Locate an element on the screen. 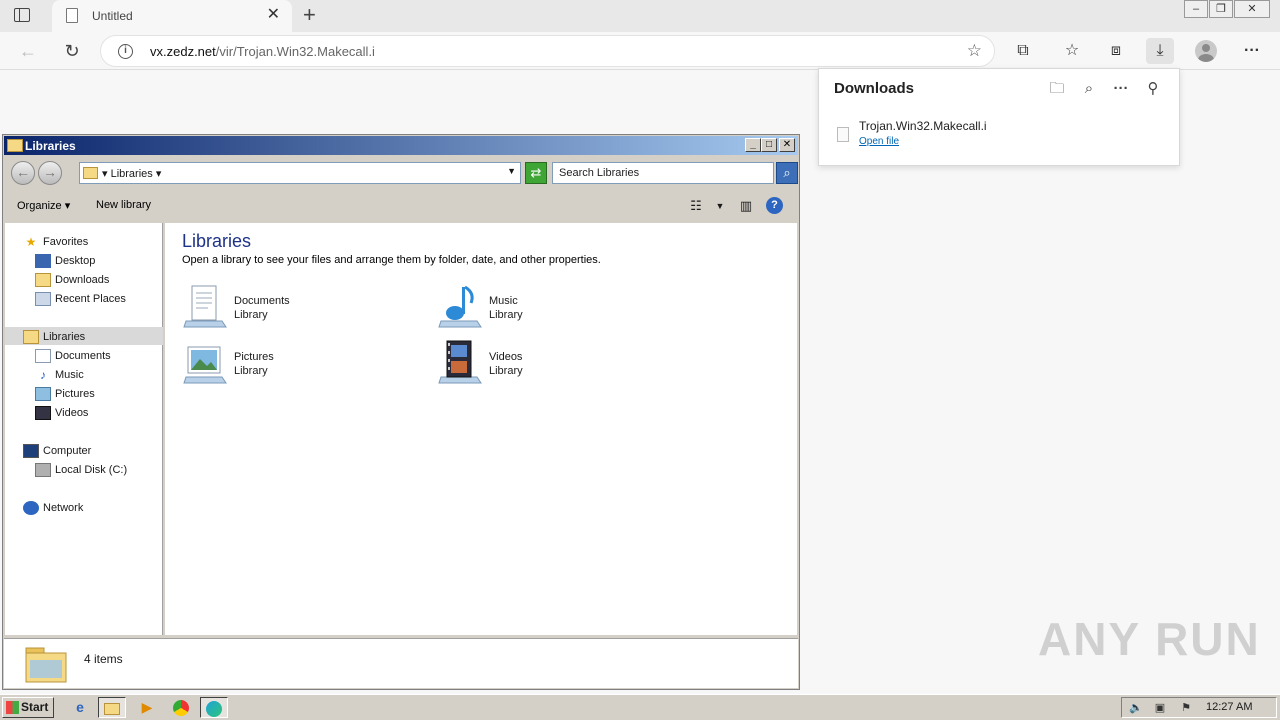 The height and width of the screenshot is (720, 1280). downloads-icon: ⤓ is located at coordinates (1160, 51).